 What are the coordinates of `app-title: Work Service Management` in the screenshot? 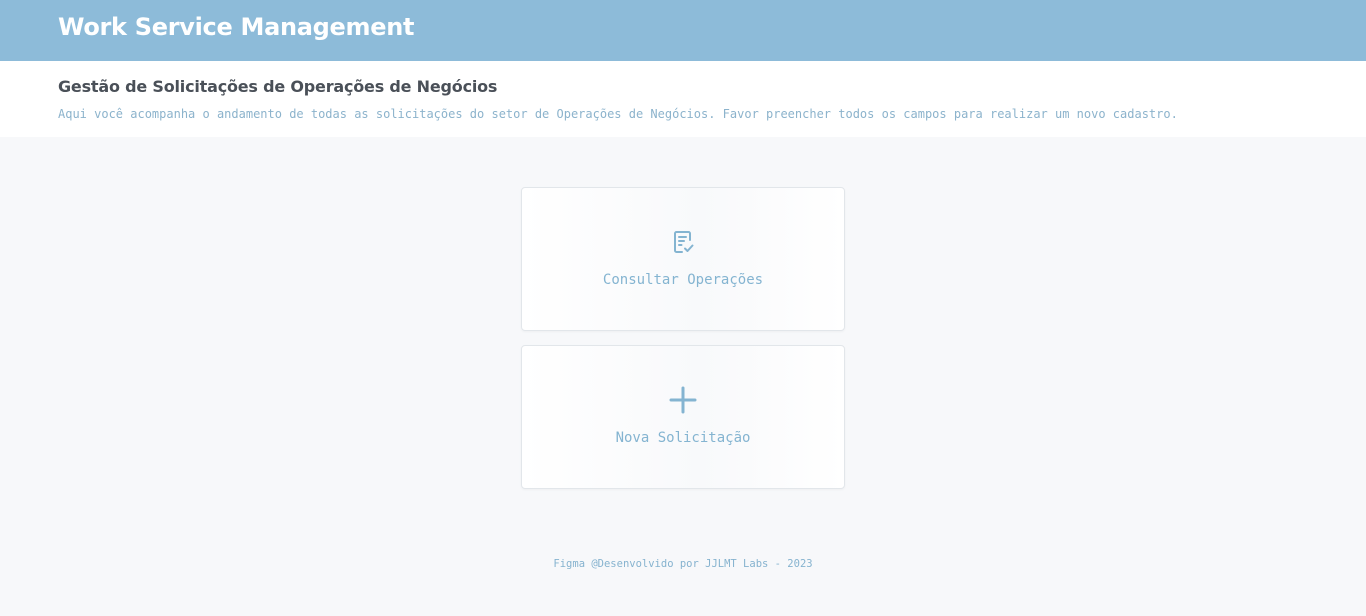 It's located at (236, 27).